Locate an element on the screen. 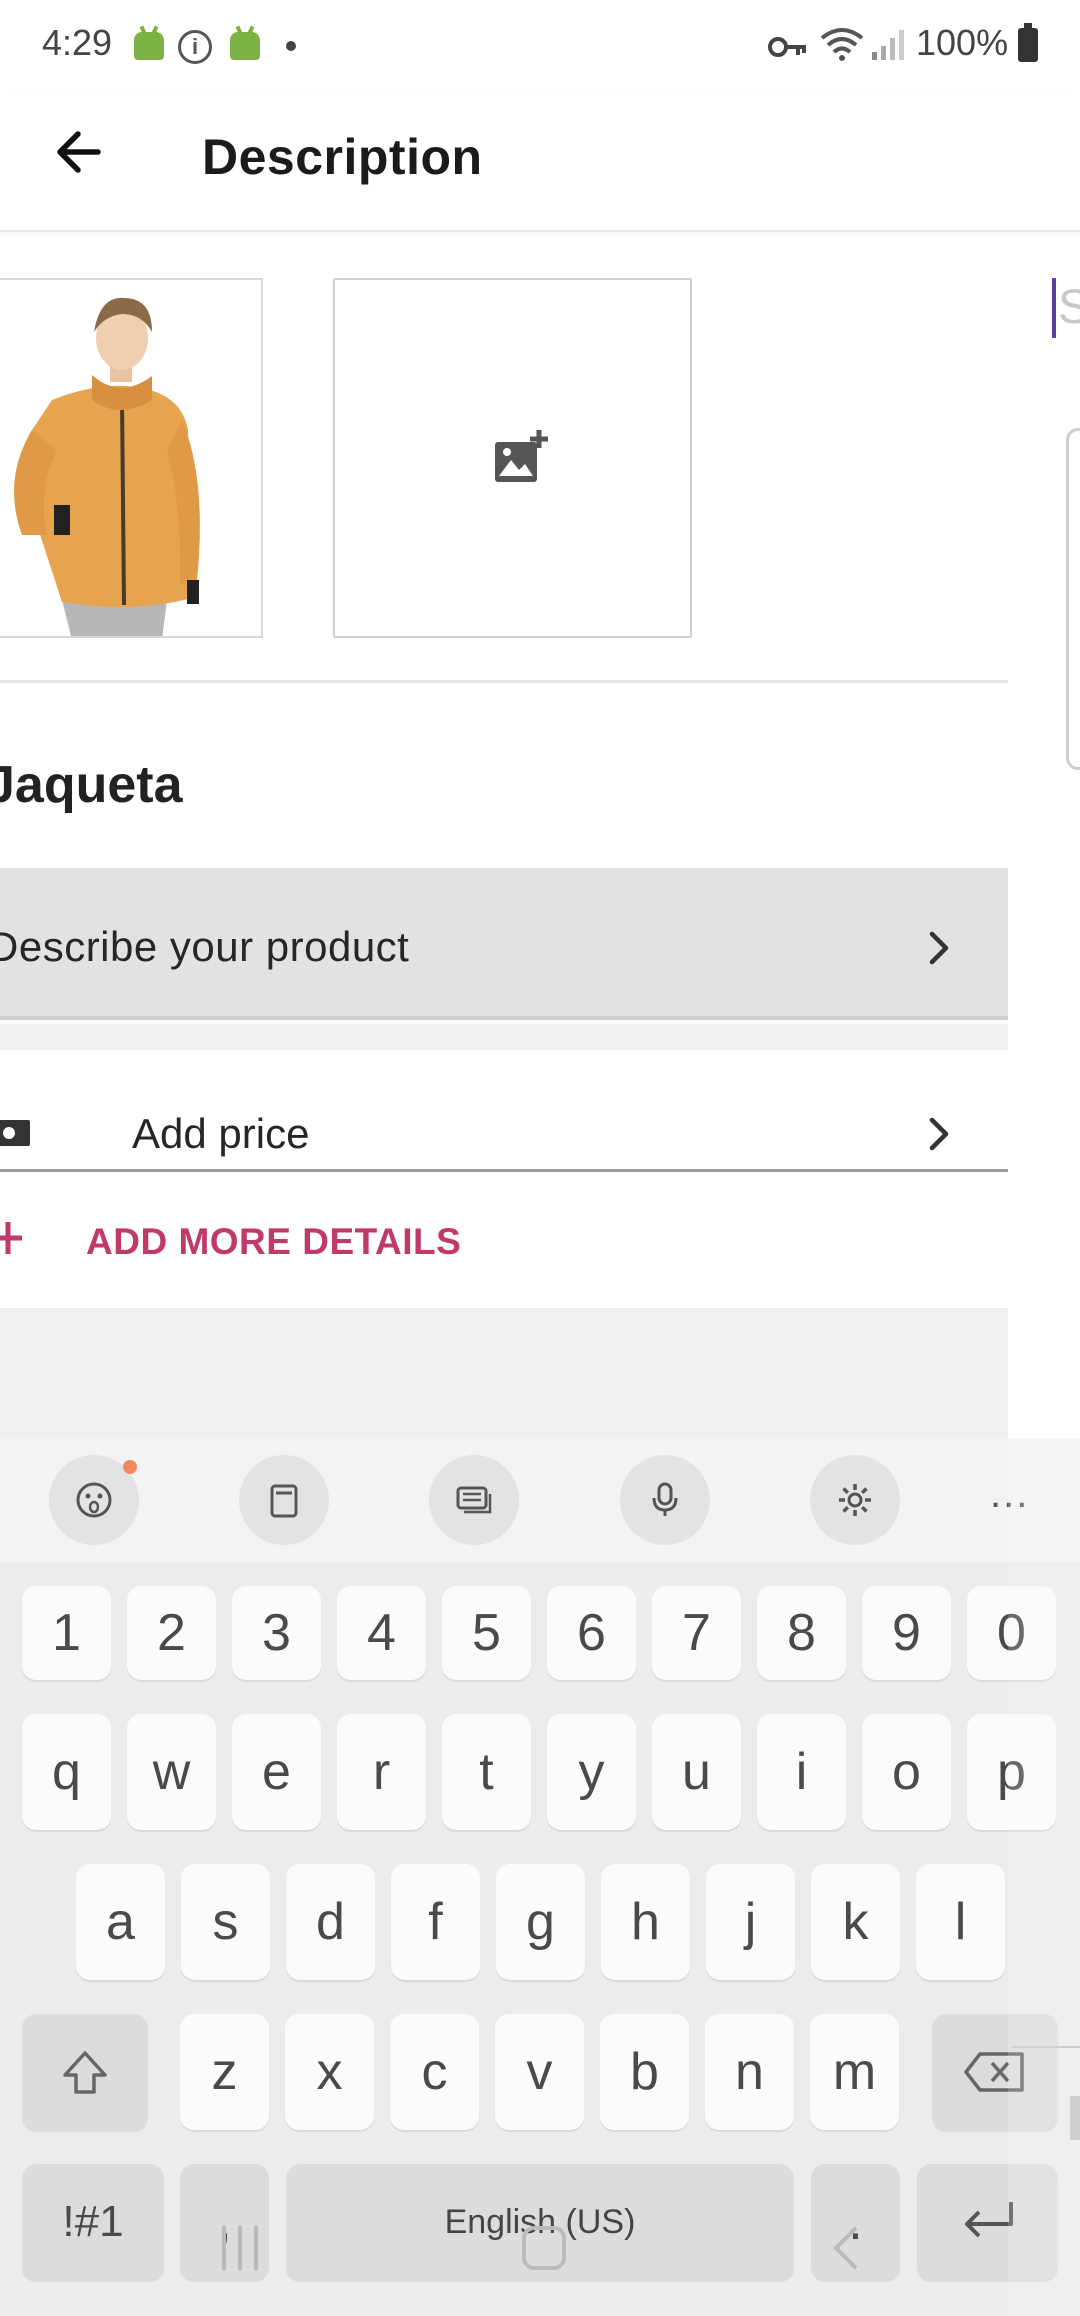 This screenshot has height=2316, width=1080. add-photo-icon is located at coordinates (521, 456).